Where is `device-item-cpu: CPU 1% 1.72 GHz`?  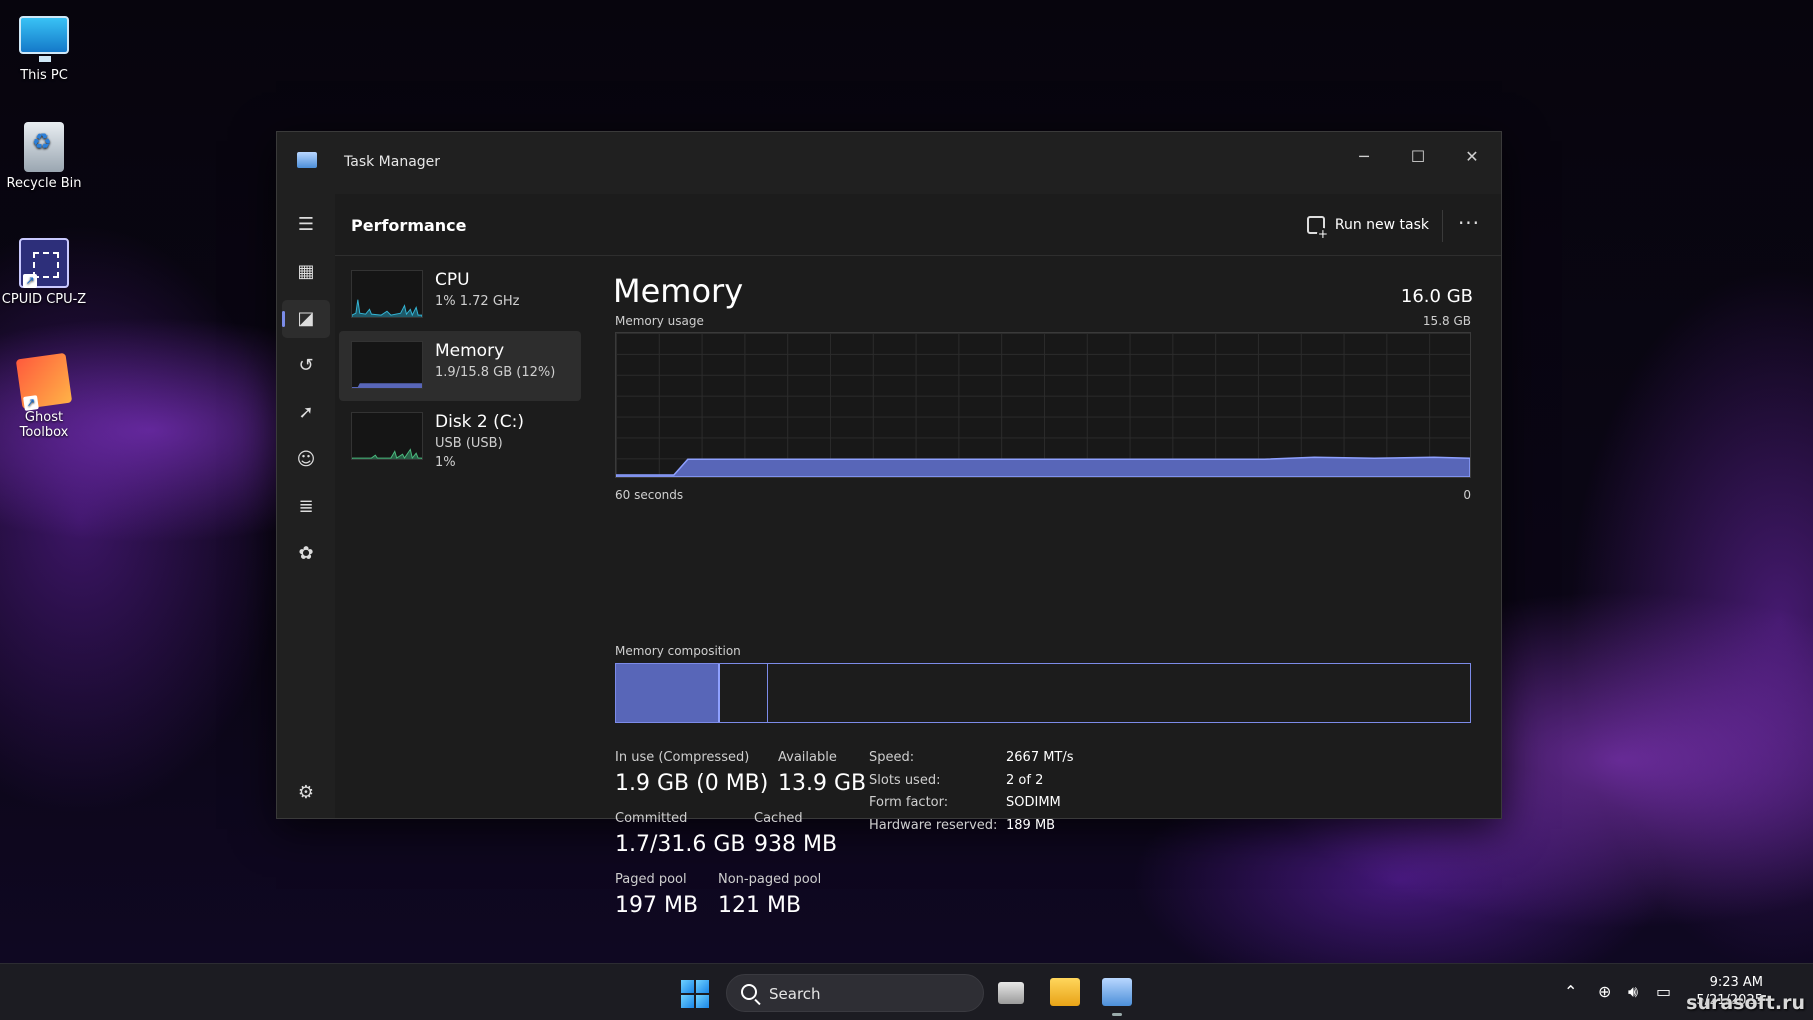 device-item-cpu: CPU 1% 1.72 GHz is located at coordinates (460, 295).